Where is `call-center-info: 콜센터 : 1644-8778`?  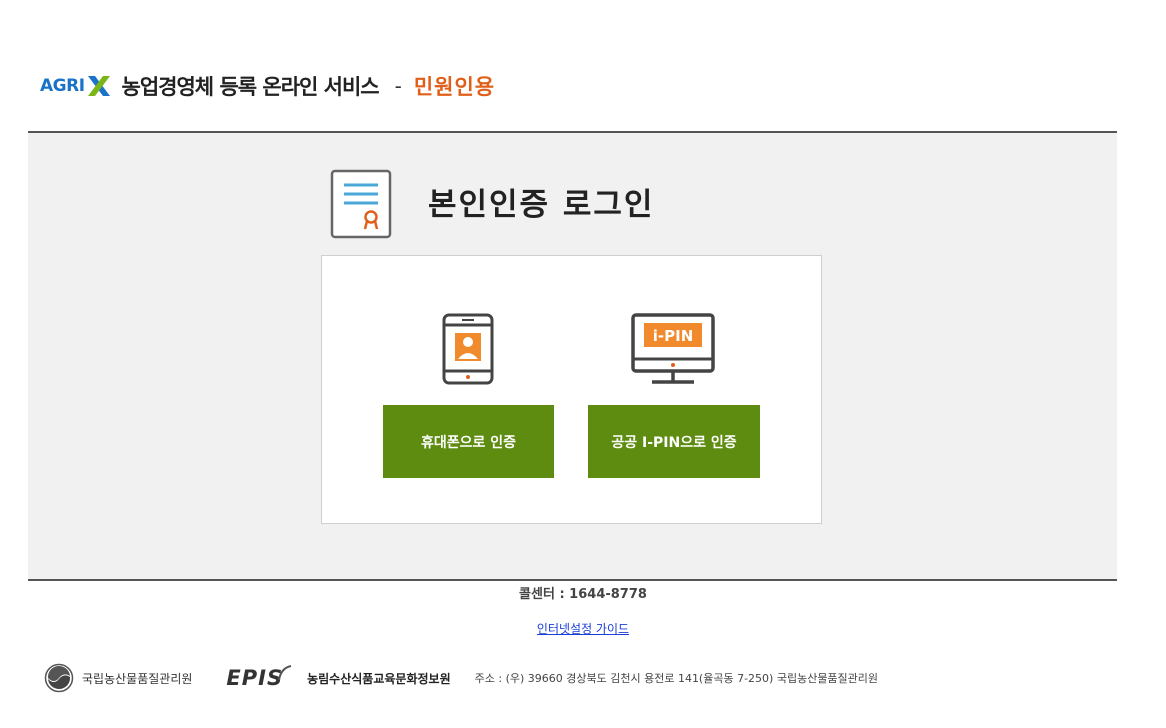 call-center-info: 콜센터 : 1644-8778 is located at coordinates (583, 594).